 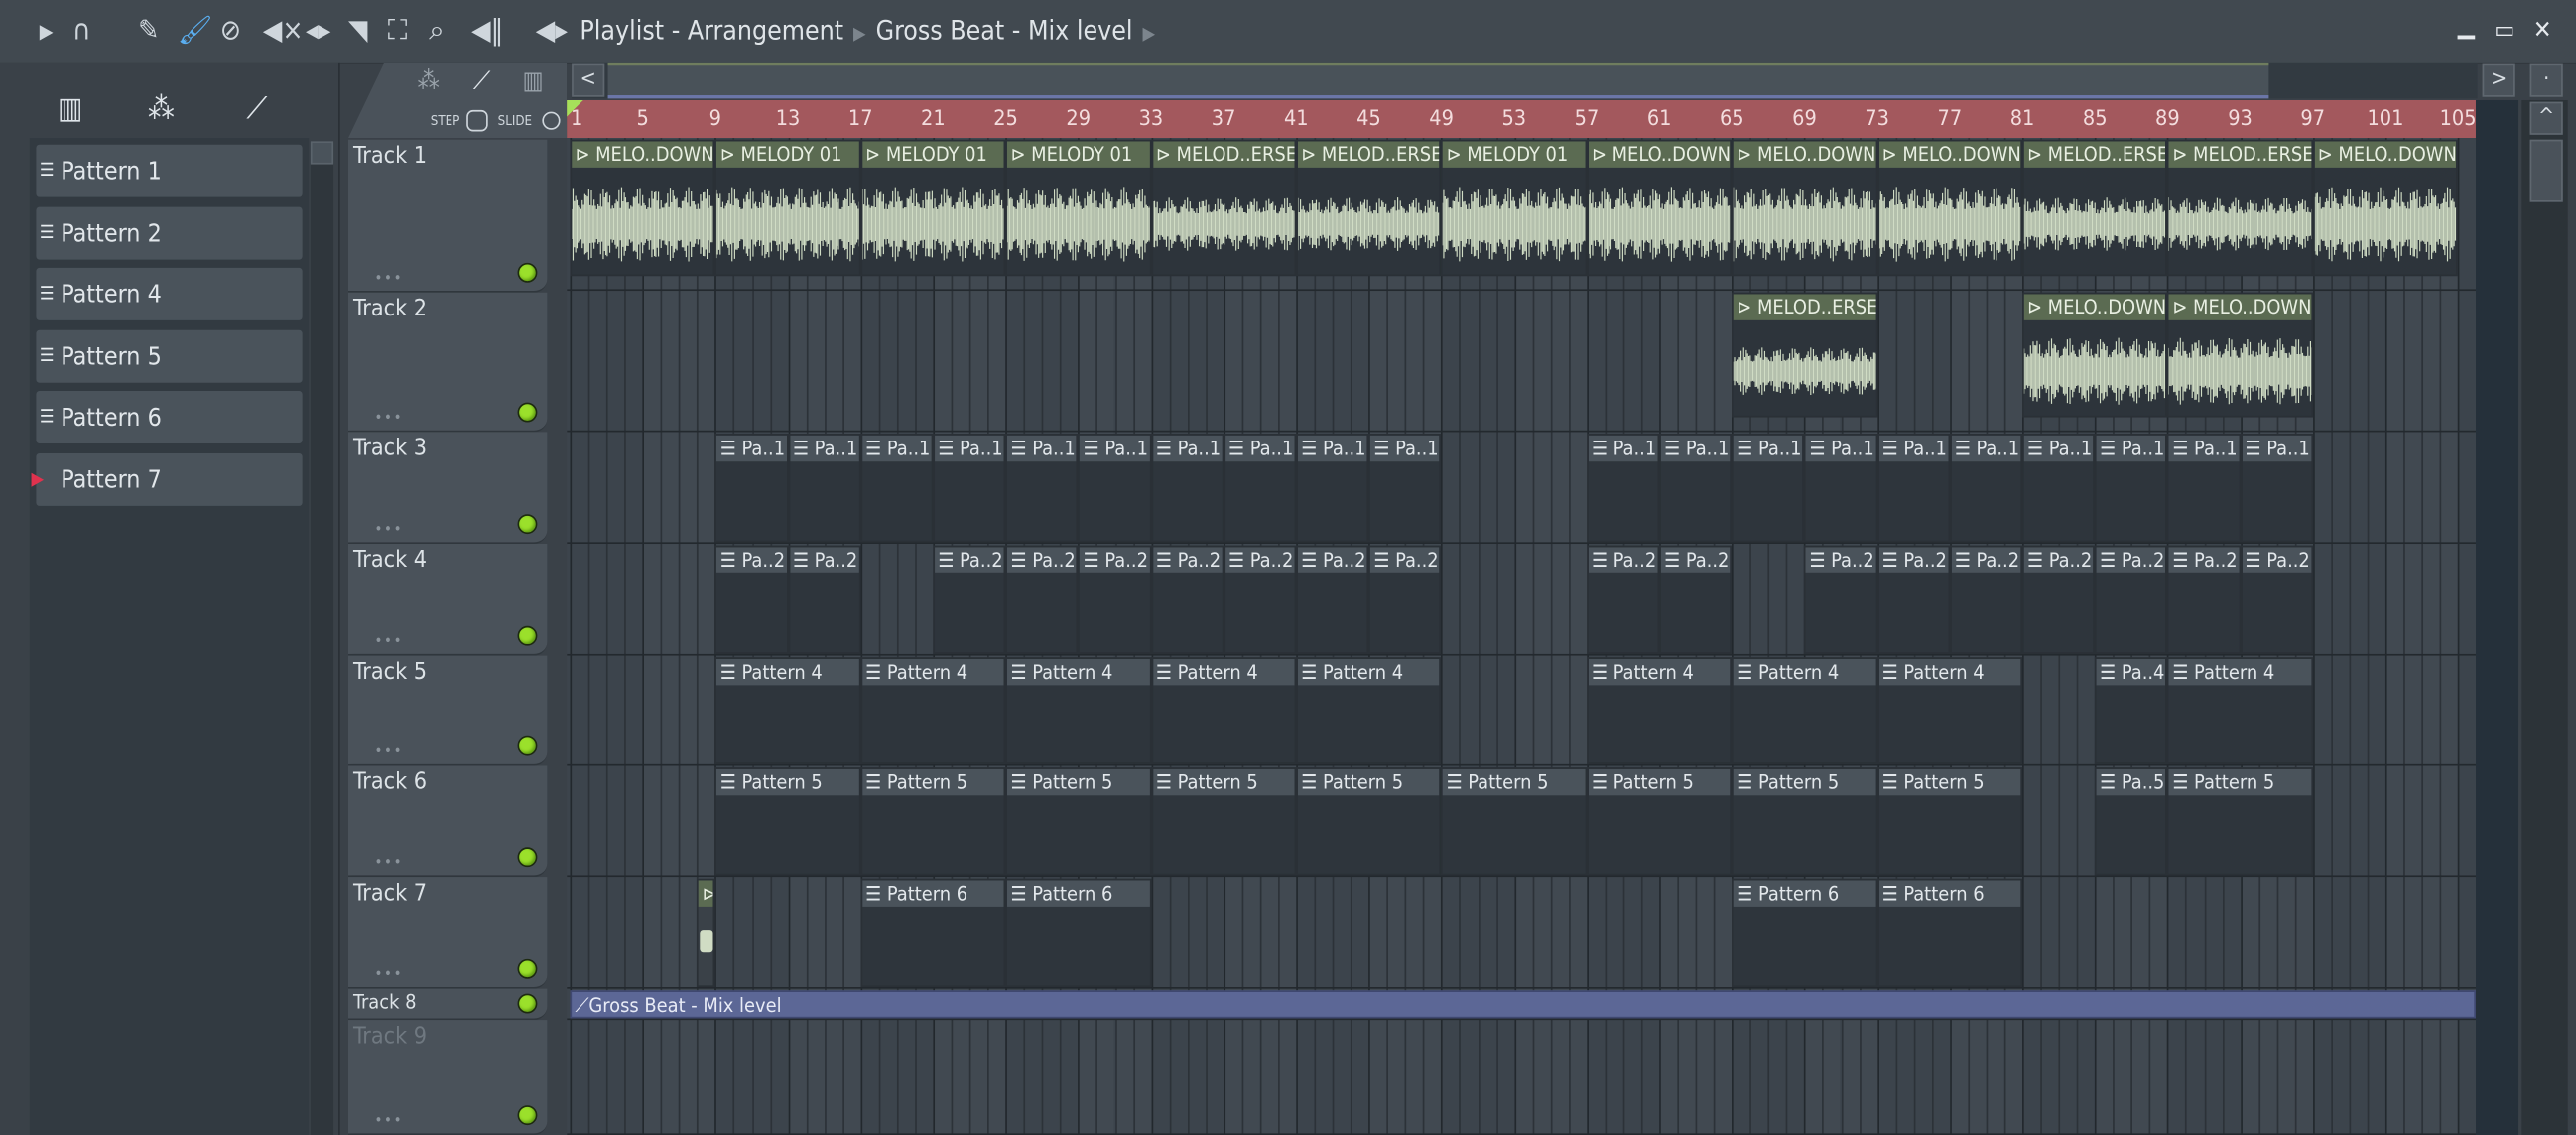 What do you see at coordinates (448, 1077) in the screenshot?
I see `track-header: Track 9 •••` at bounding box center [448, 1077].